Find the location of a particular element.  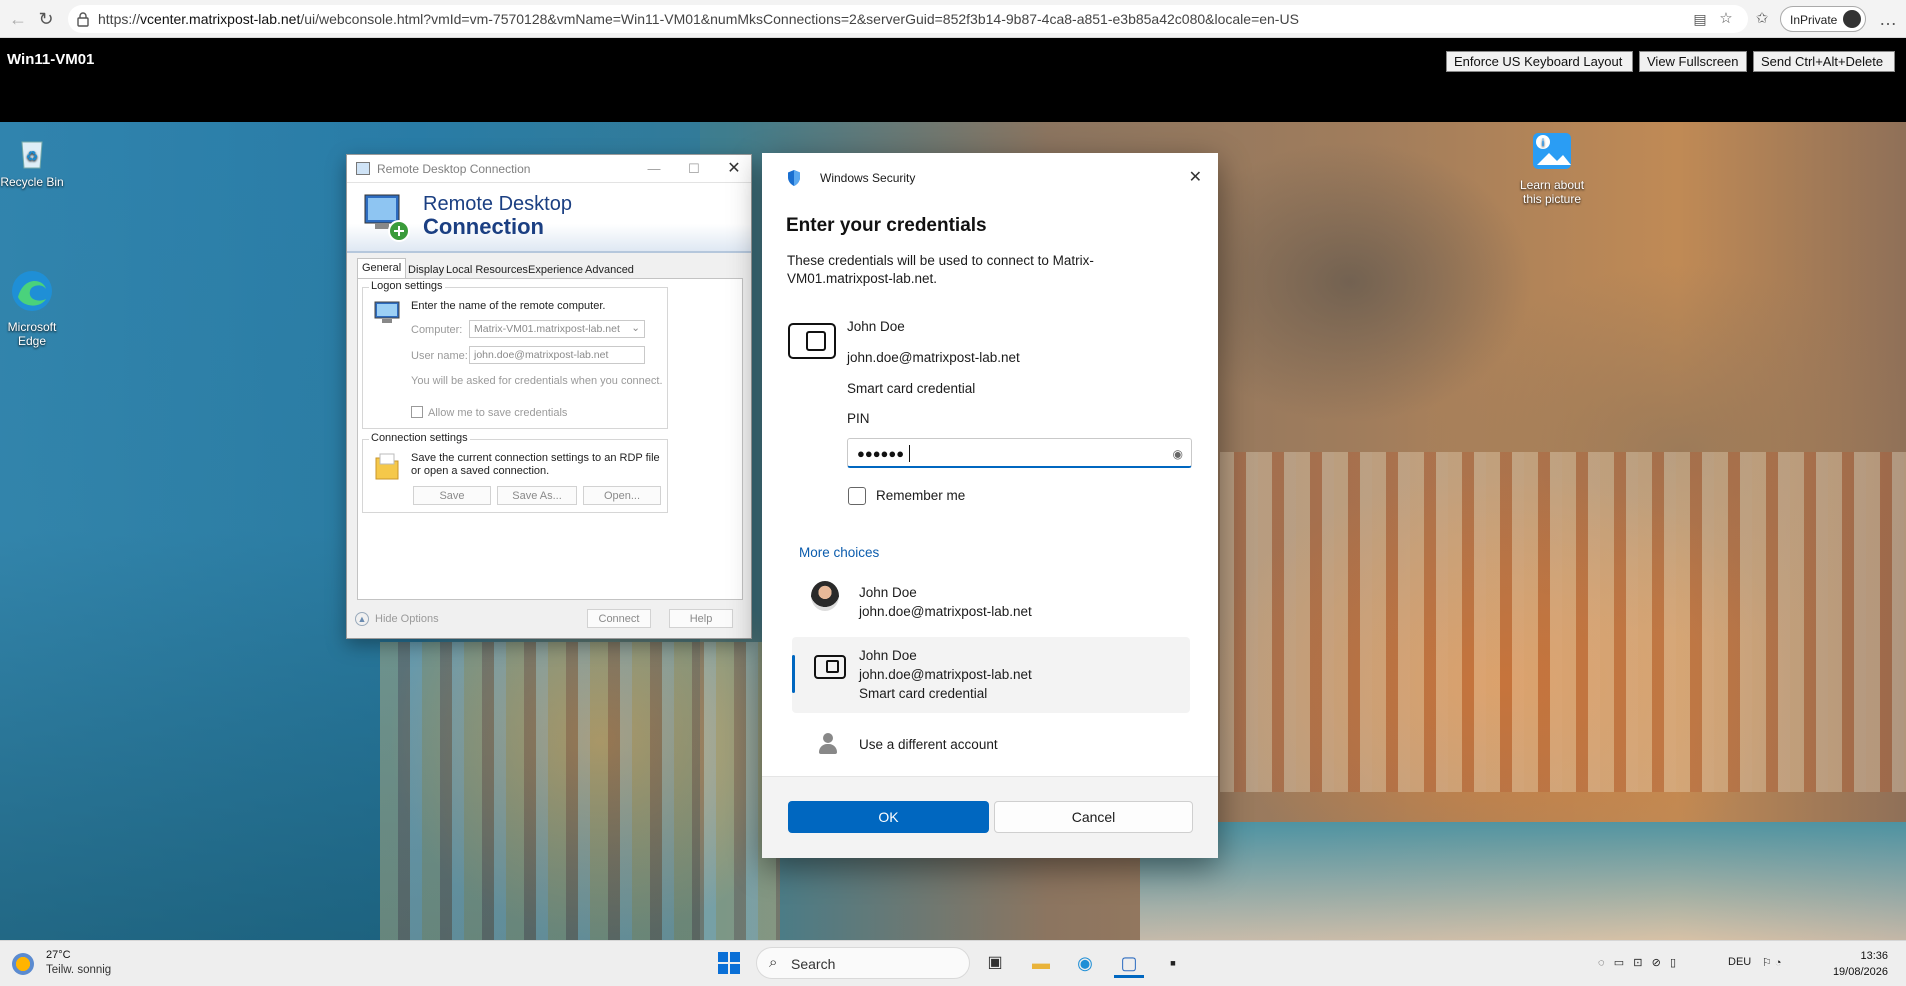

profile-avatar is located at coordinates (1852, 19).